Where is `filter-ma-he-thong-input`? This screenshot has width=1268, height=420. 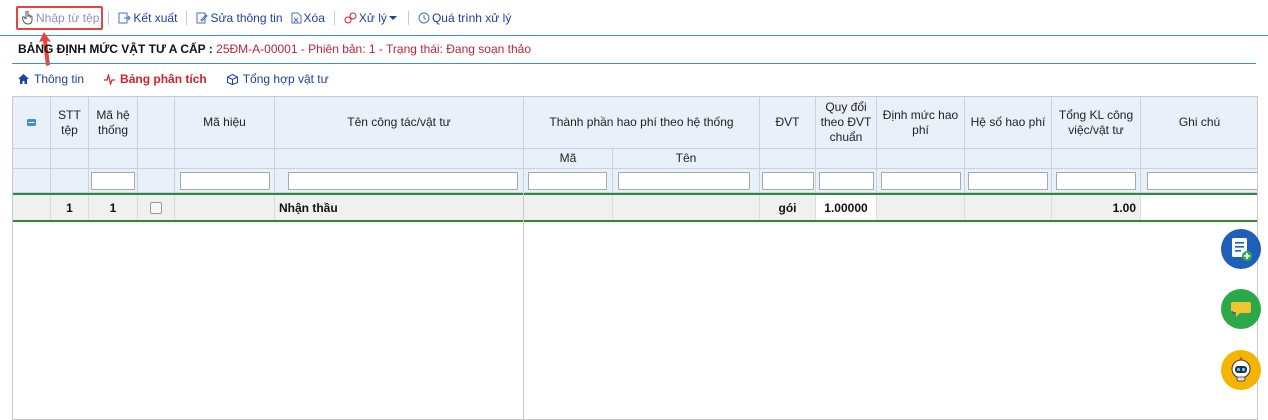
filter-ma-he-thong-input is located at coordinates (113, 181).